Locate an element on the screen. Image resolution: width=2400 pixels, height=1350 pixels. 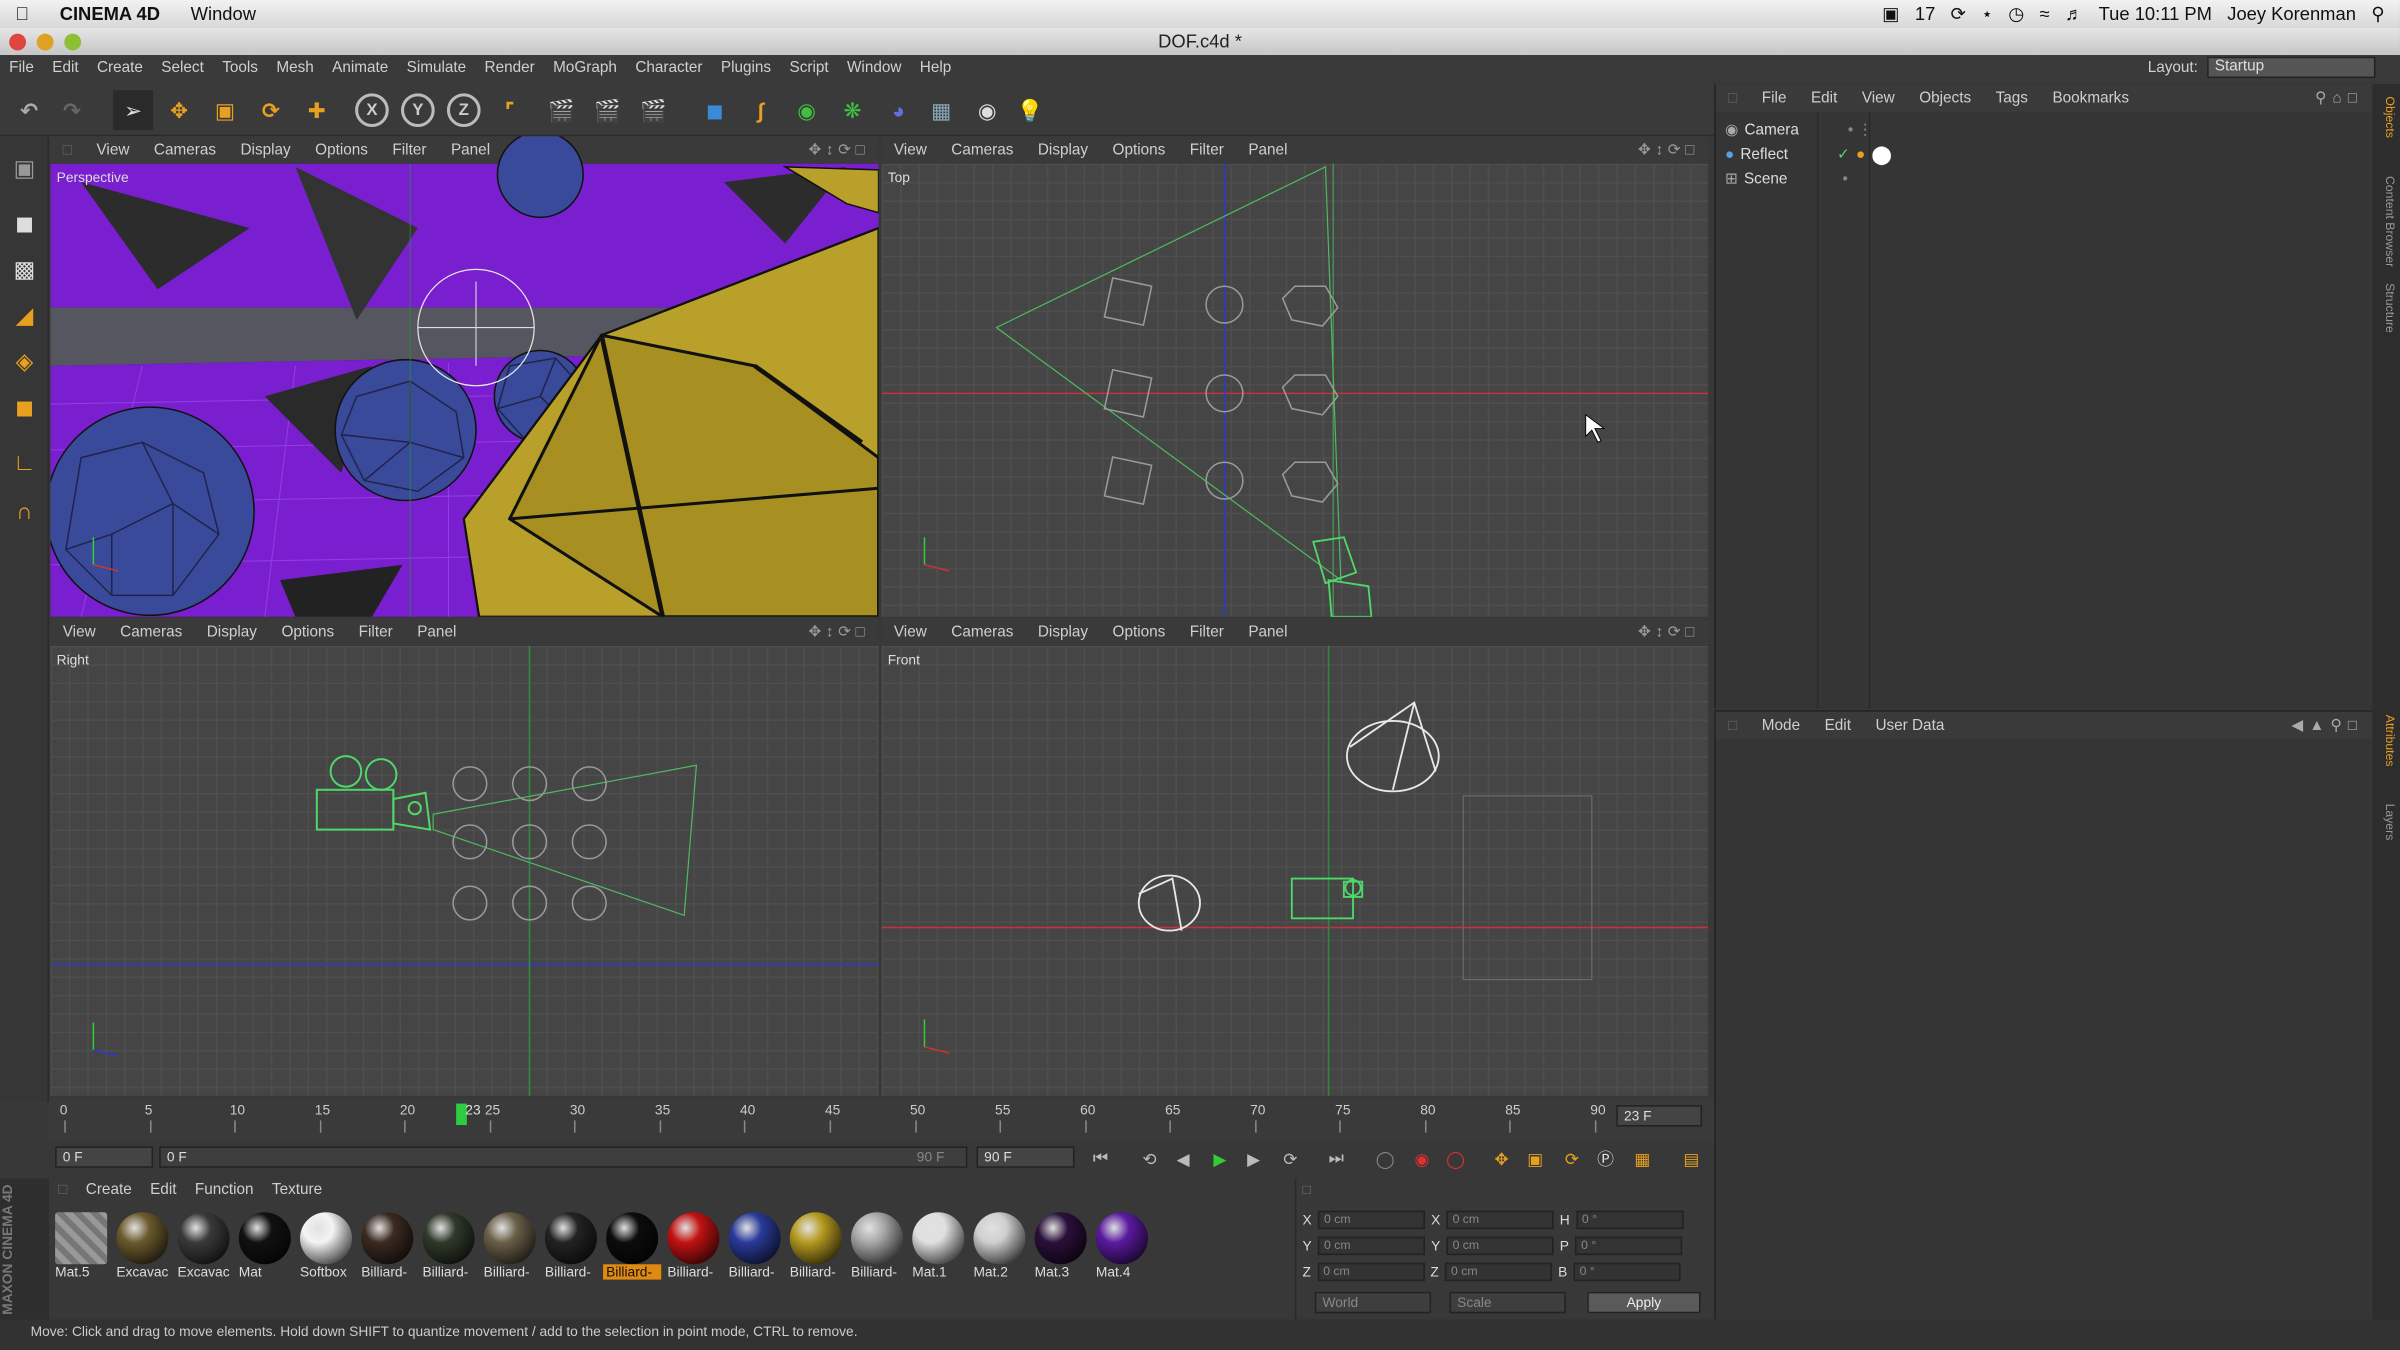
spotlight-icon: ⚲ is located at coordinates (2377, 13).